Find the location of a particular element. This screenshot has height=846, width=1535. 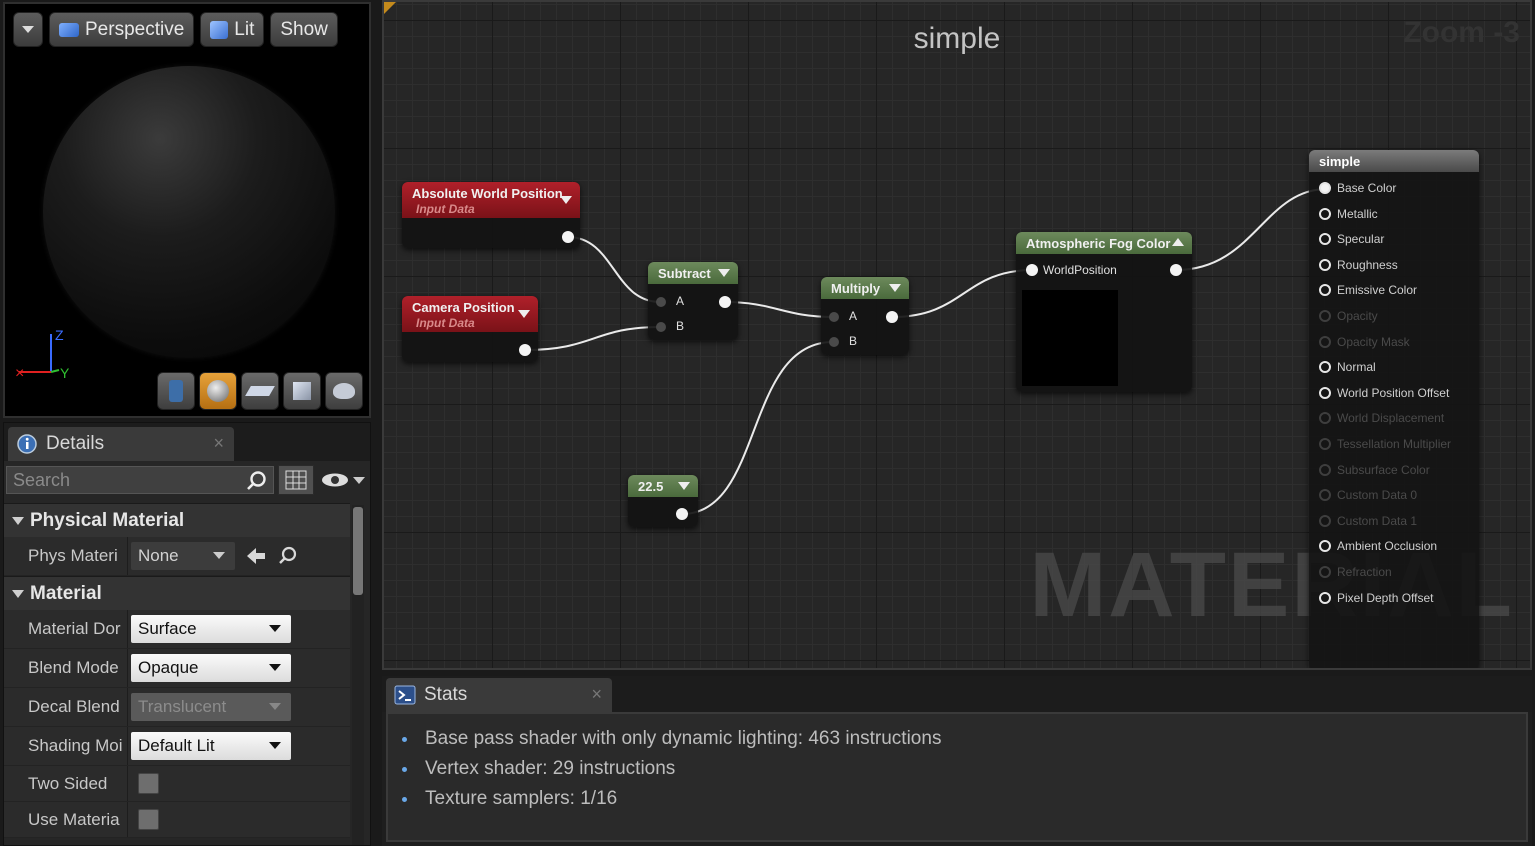

property-row: Shading Moi Default Lit is located at coordinates (177, 746).